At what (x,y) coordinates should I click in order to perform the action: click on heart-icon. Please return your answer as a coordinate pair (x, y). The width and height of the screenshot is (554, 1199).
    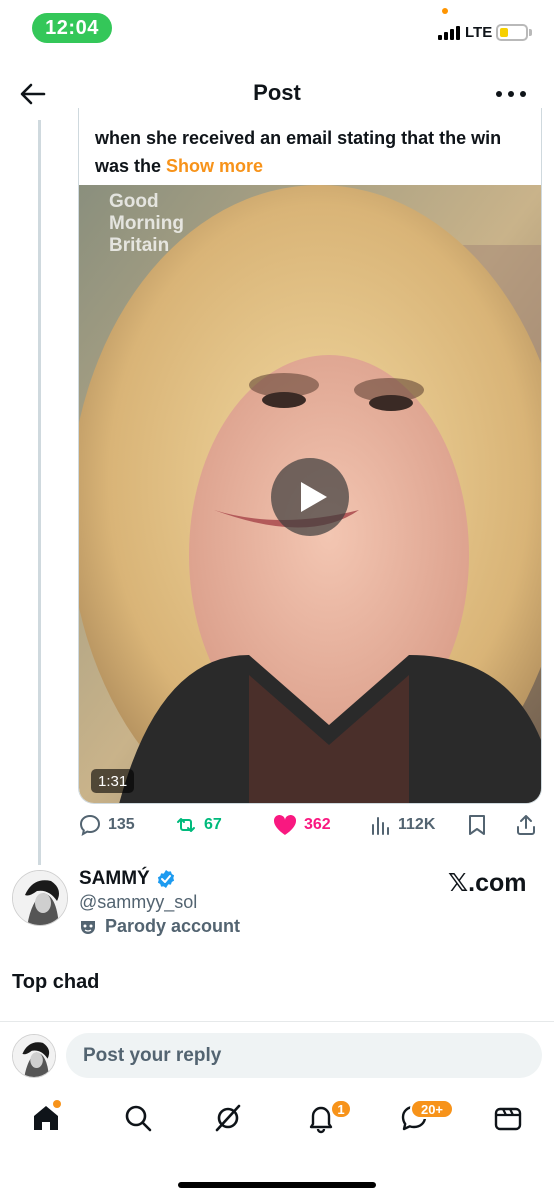
    Looking at the image, I should click on (285, 824).